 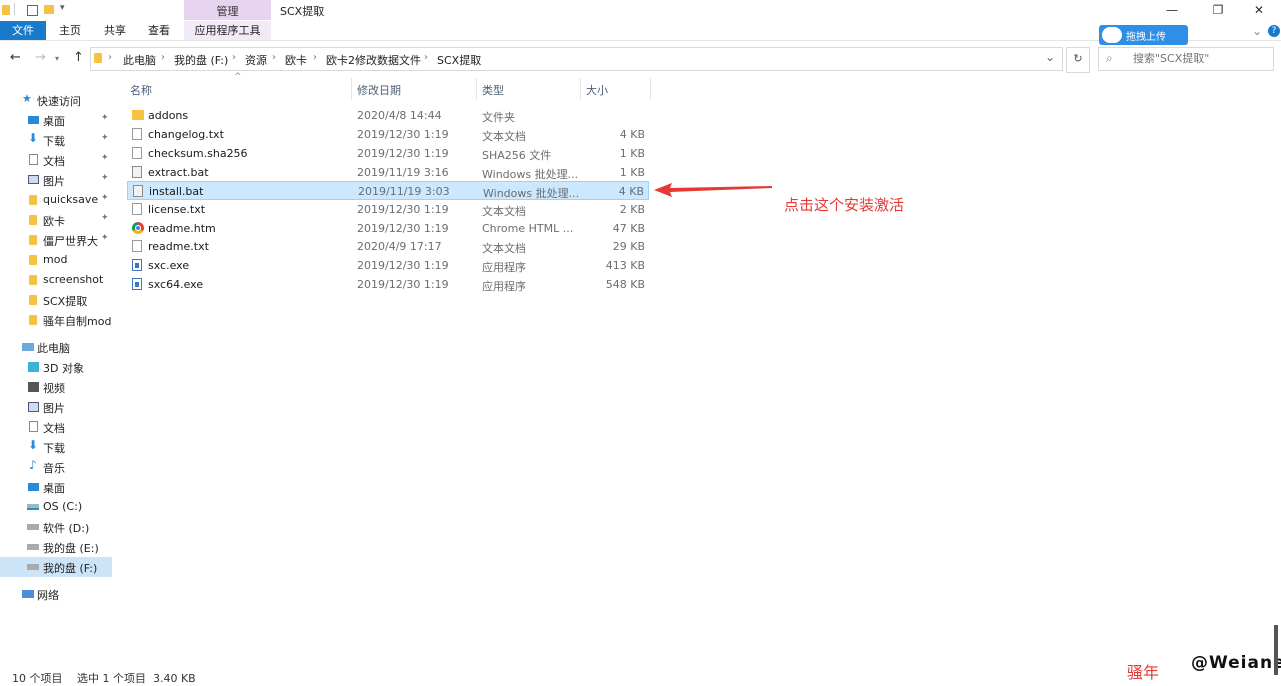 What do you see at coordinates (33, 120) in the screenshot?
I see `desktop-icon` at bounding box center [33, 120].